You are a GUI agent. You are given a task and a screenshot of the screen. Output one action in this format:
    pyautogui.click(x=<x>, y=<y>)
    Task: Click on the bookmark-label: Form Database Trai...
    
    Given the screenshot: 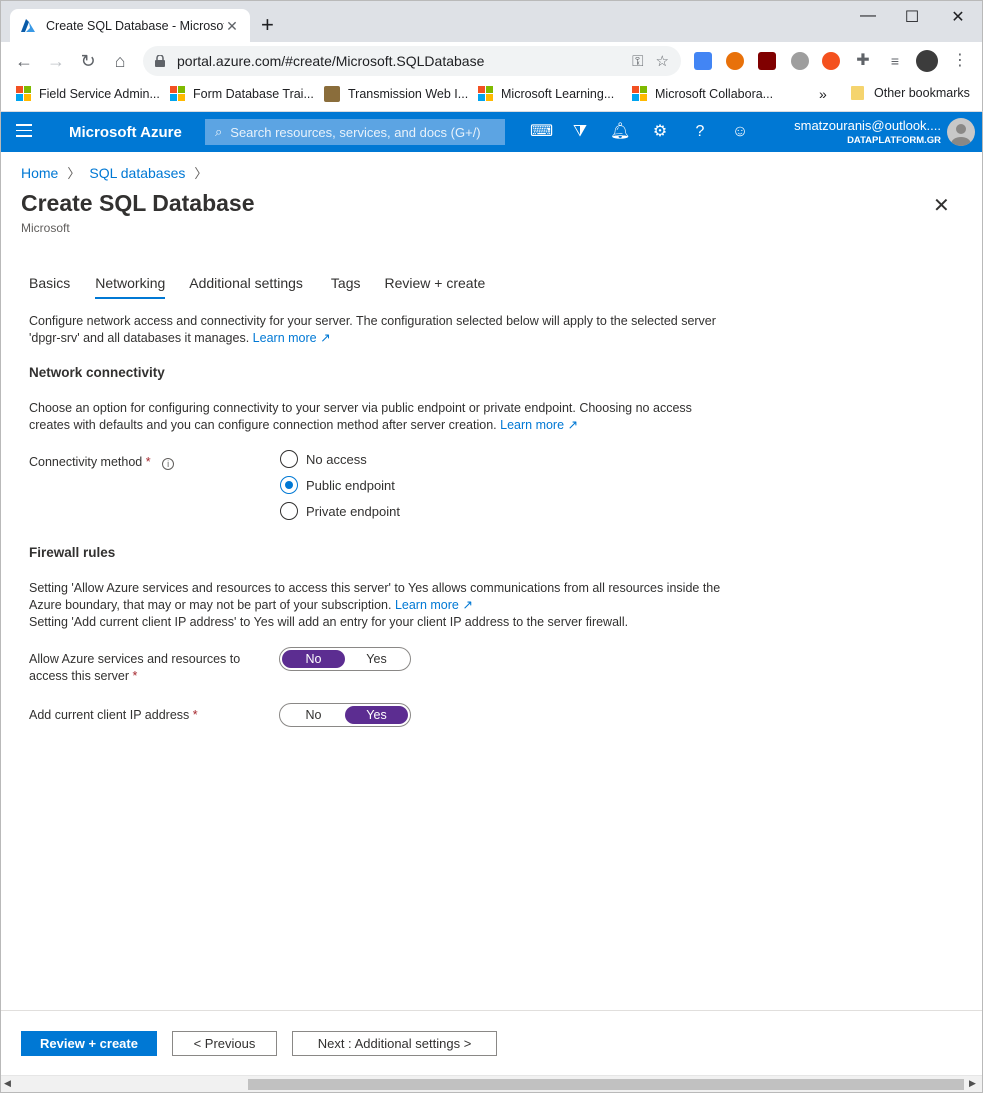 What is the action you would take?
    pyautogui.click(x=253, y=93)
    